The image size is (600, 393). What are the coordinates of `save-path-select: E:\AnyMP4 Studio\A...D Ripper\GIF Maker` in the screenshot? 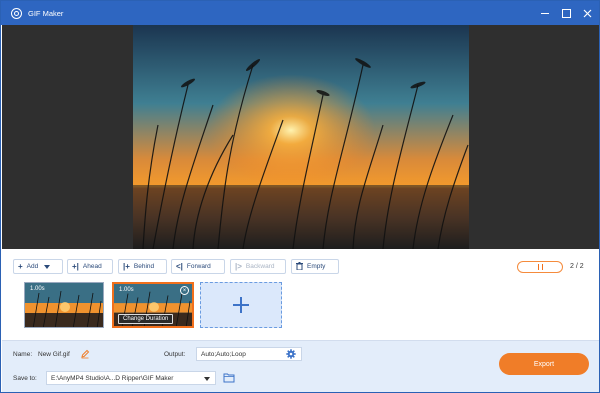 It's located at (131, 378).